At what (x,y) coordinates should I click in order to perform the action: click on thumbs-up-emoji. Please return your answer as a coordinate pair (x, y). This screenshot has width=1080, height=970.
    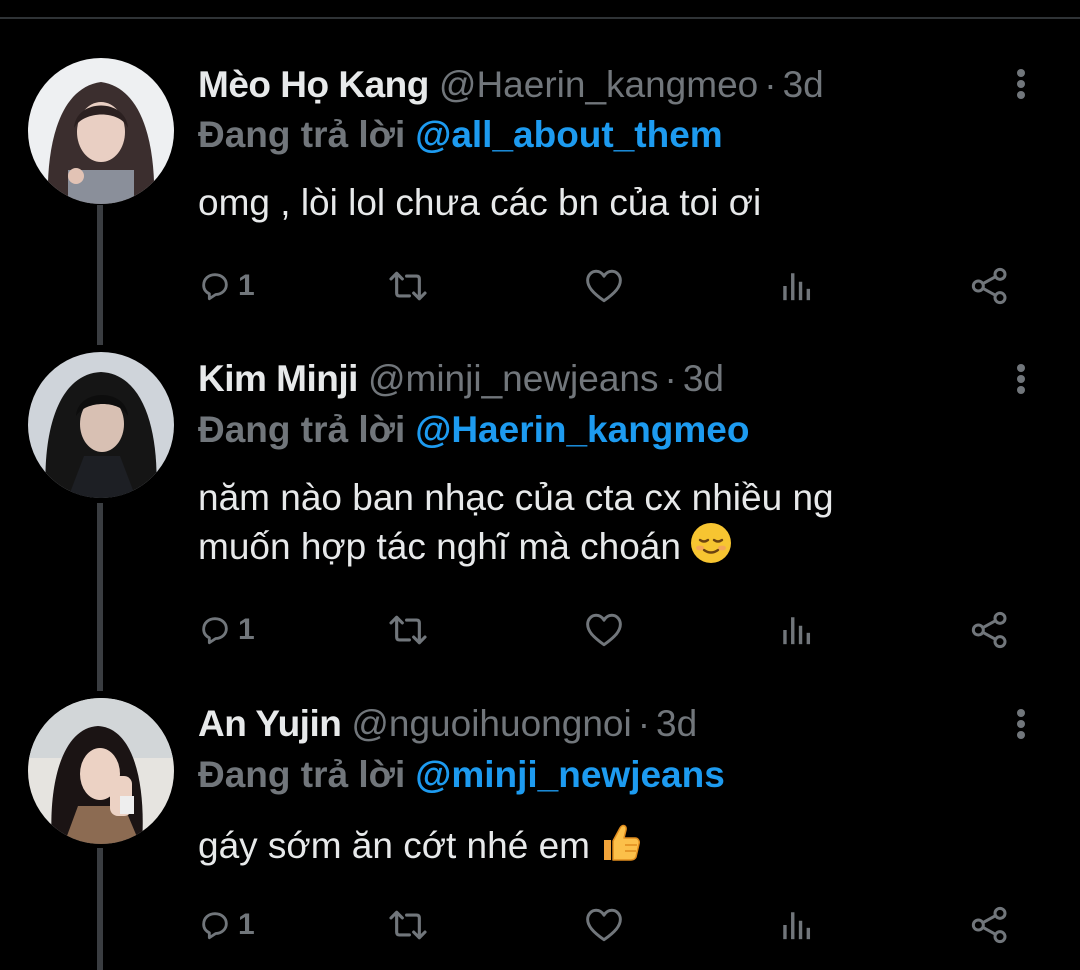
    Looking at the image, I should click on (620, 847).